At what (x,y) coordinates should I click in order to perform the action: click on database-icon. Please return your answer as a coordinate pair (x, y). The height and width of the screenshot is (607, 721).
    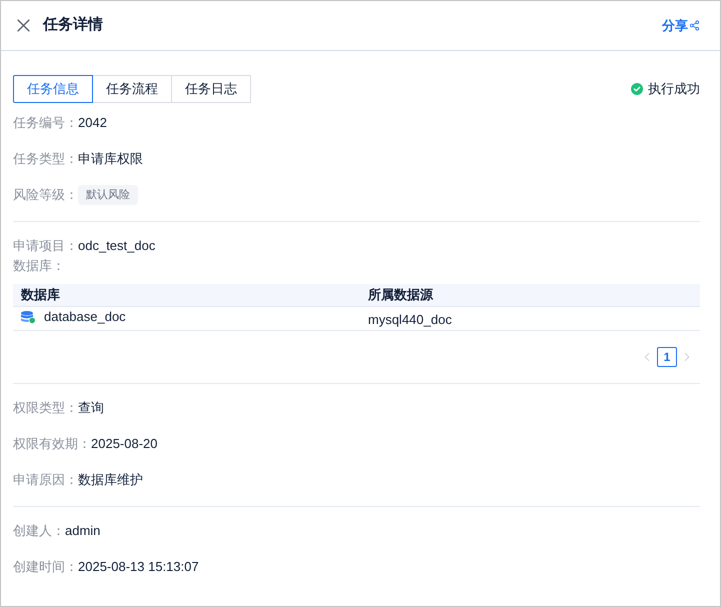
    Looking at the image, I should click on (28, 317).